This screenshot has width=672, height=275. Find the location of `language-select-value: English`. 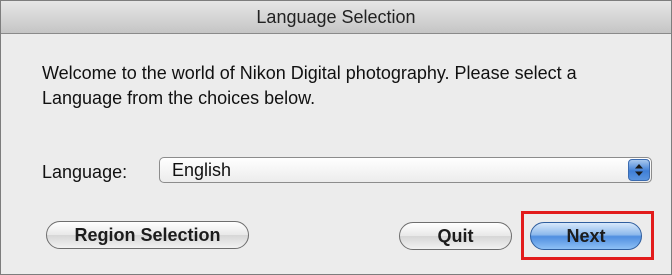

language-select-value: English is located at coordinates (202, 170).